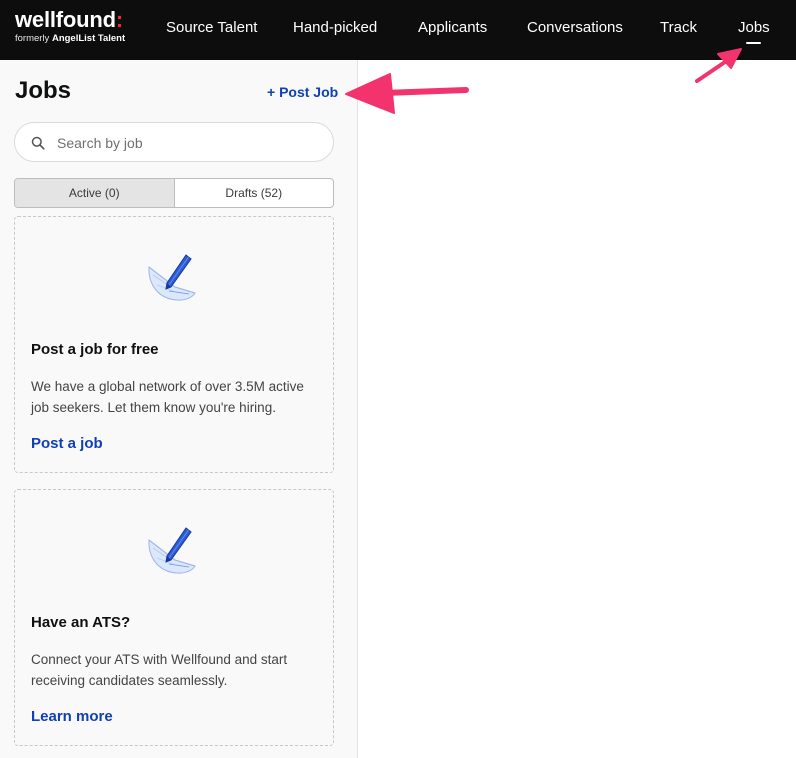  I want to click on post-job-button: + Post Job, so click(302, 92).